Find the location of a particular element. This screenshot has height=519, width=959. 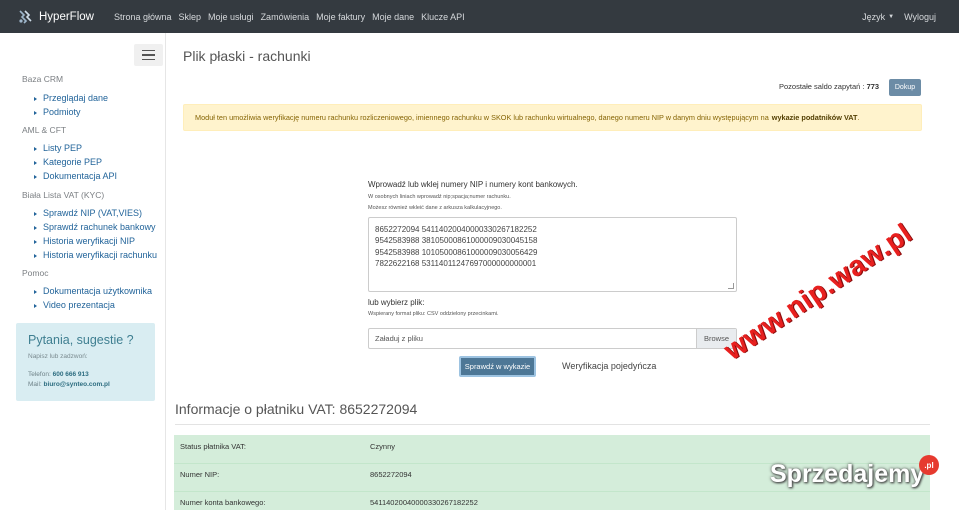

row-value: Czynny is located at coordinates (383, 446).